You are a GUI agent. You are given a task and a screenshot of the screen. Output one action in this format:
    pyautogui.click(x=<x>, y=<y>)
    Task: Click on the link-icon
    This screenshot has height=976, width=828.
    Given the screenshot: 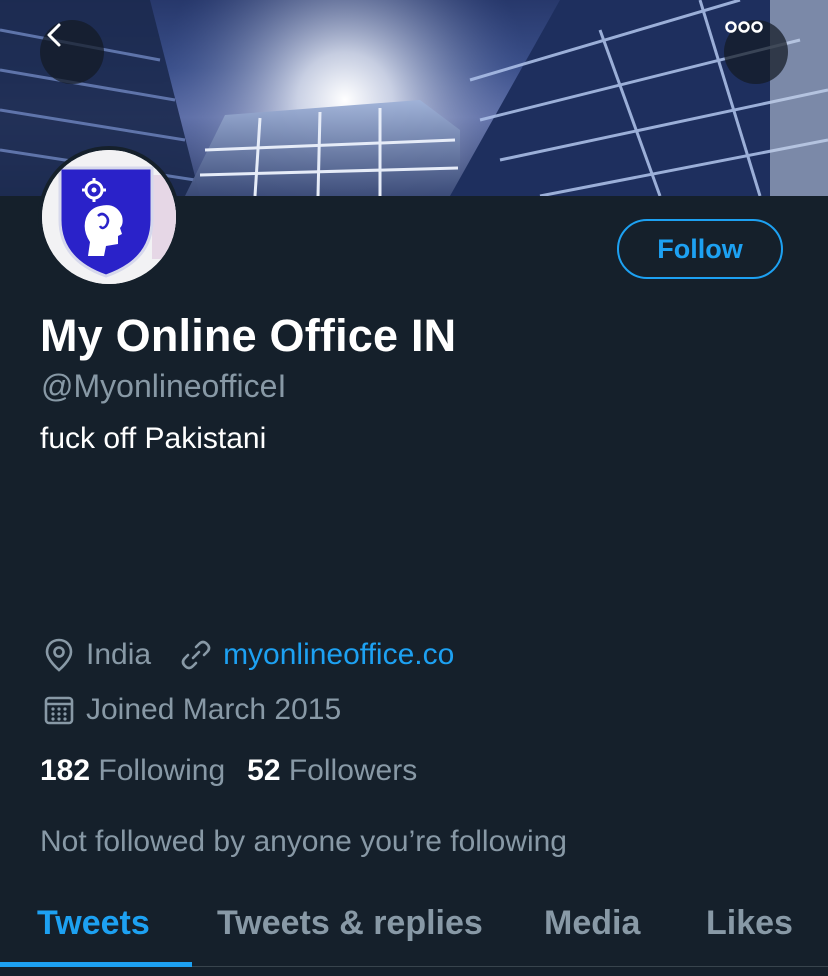 What is the action you would take?
    pyautogui.click(x=196, y=655)
    